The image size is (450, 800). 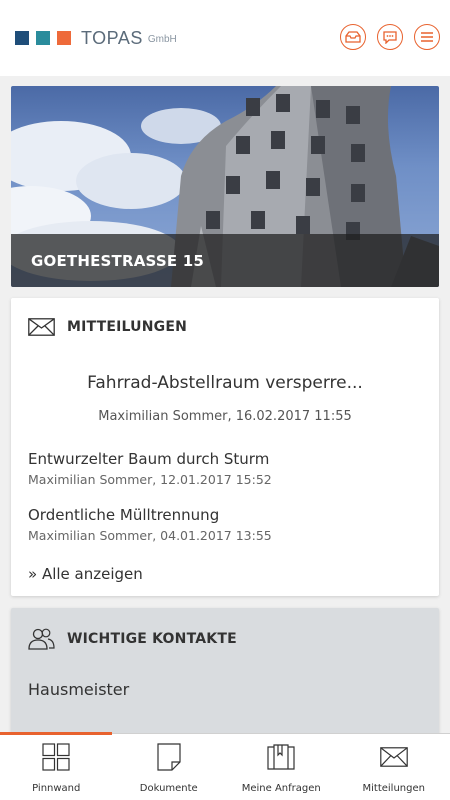 I want to click on featured-message-meta: Maximilian Sommer, 16.02.2017 11:55, so click(x=225, y=416).